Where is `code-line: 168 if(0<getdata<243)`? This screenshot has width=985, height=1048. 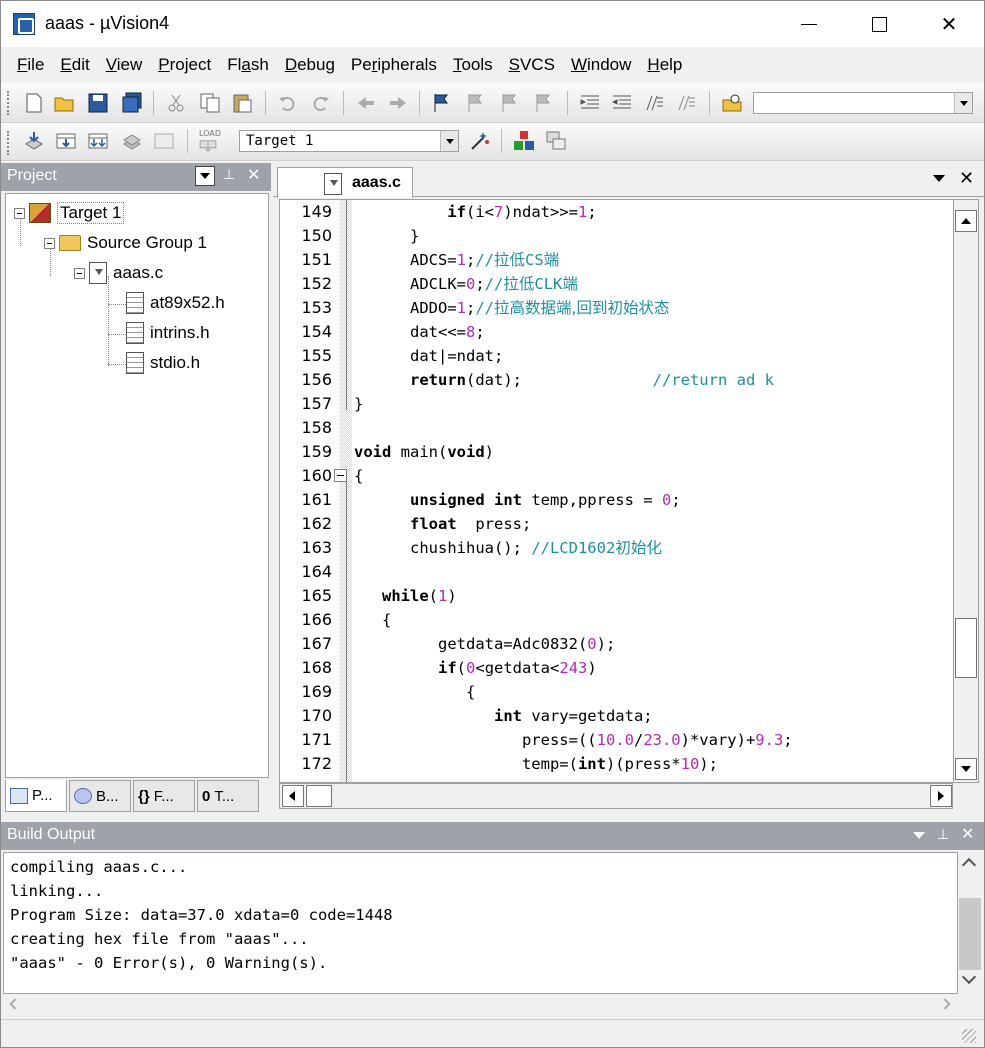
code-line: 168 if(0<getdata<243) is located at coordinates (620, 668).